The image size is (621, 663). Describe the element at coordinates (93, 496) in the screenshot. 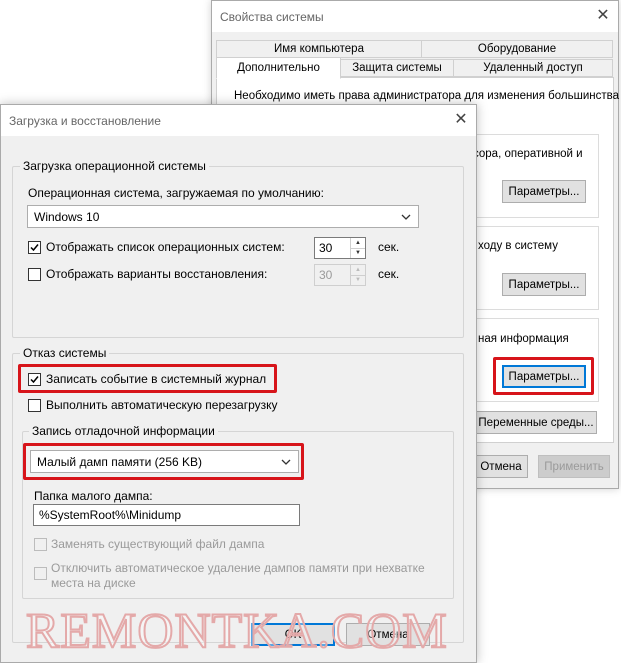

I see `dump-folder-label: Папка малого дампа:` at that location.